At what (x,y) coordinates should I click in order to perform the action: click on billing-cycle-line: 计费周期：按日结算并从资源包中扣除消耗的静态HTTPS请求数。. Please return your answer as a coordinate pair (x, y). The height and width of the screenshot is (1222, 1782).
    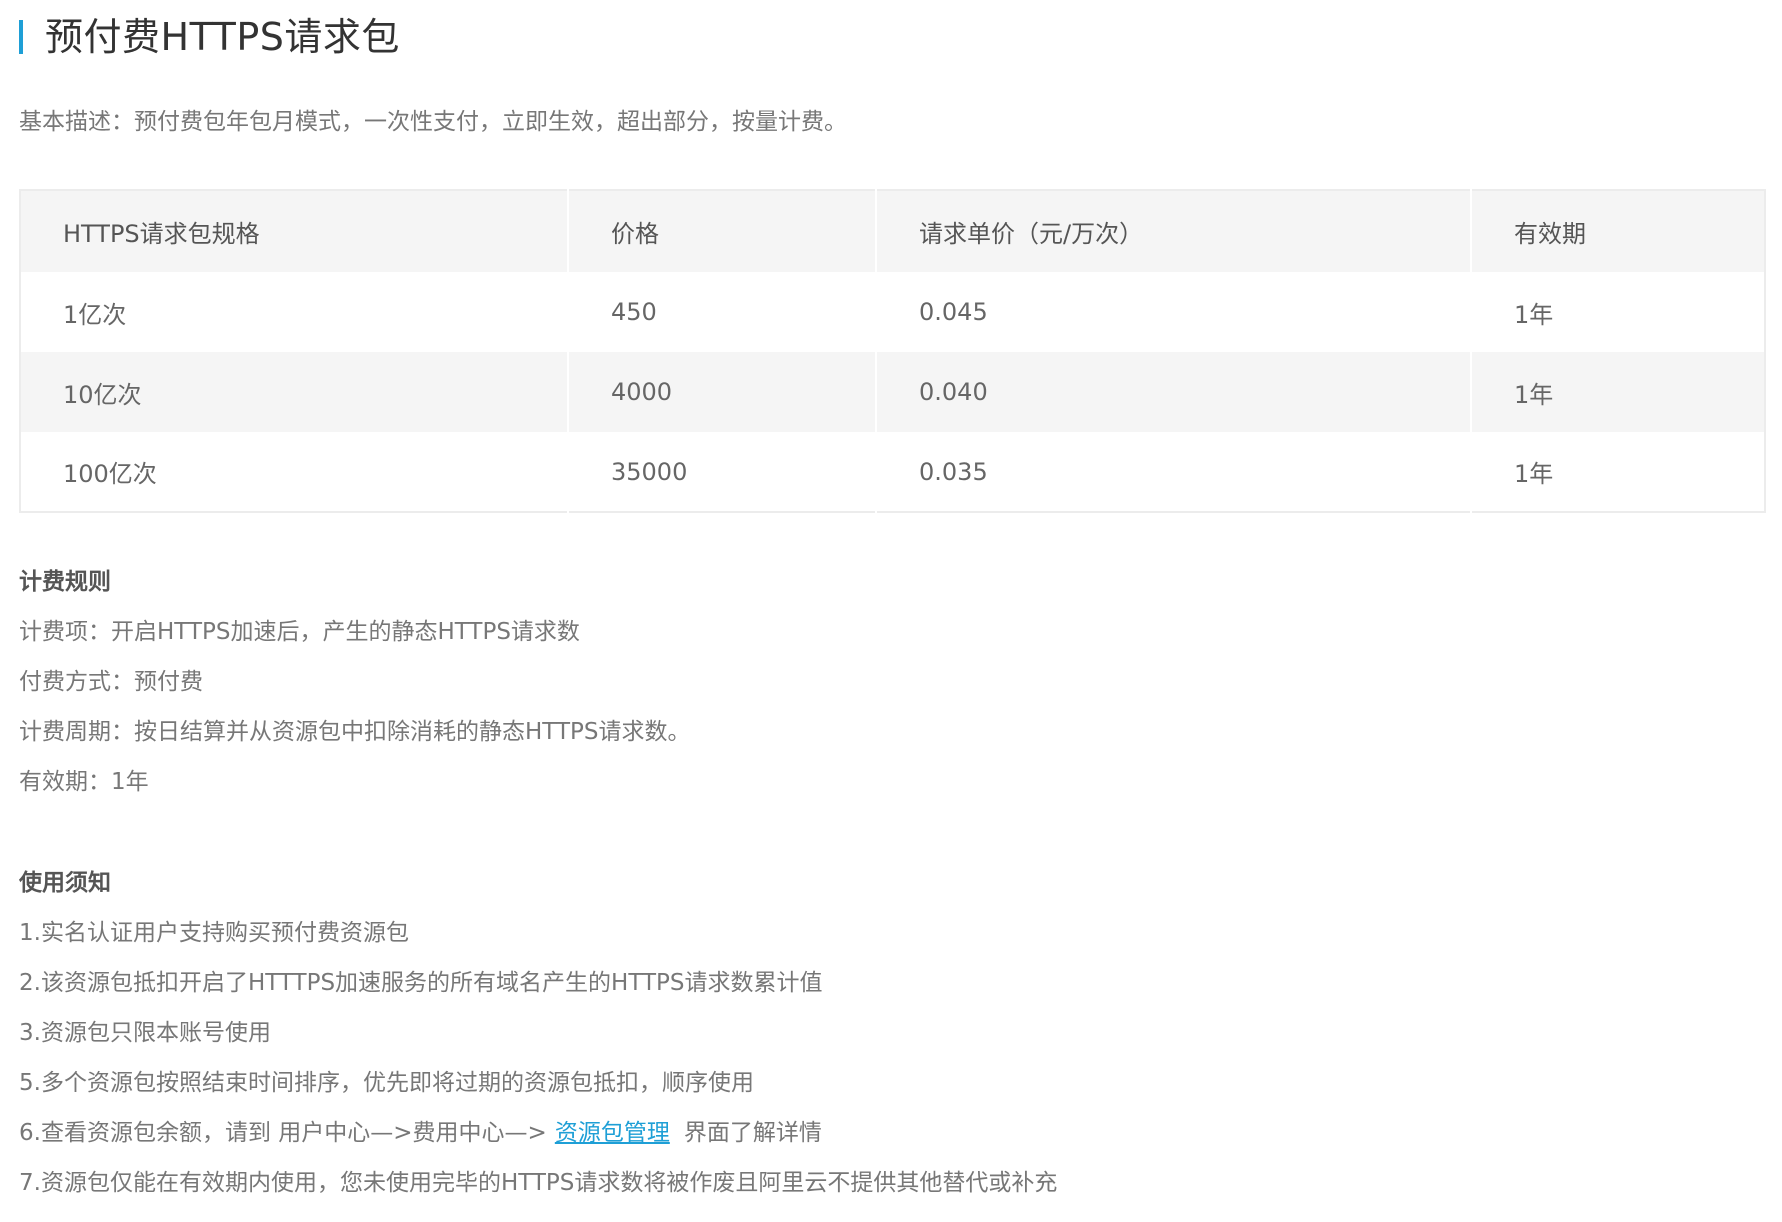
    Looking at the image, I should click on (355, 732).